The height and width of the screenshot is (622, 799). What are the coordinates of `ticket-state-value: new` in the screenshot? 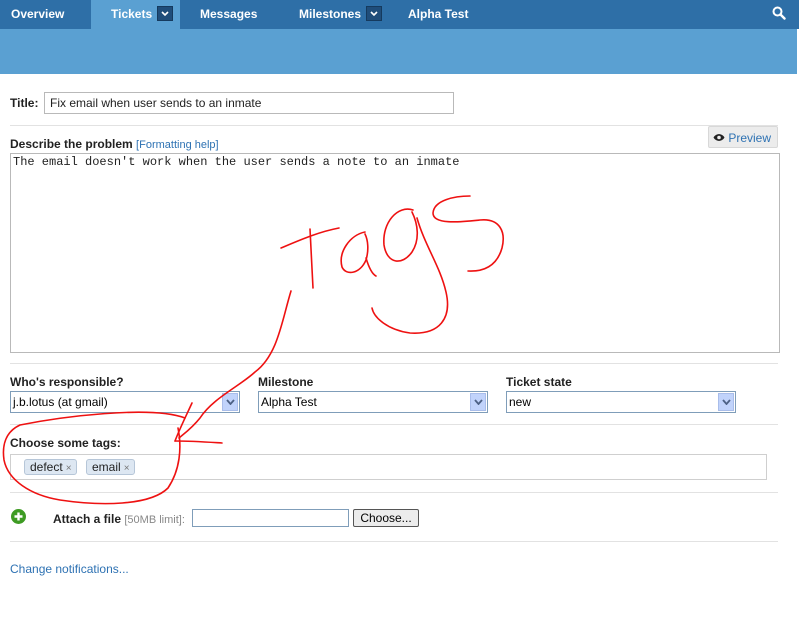 It's located at (520, 402).